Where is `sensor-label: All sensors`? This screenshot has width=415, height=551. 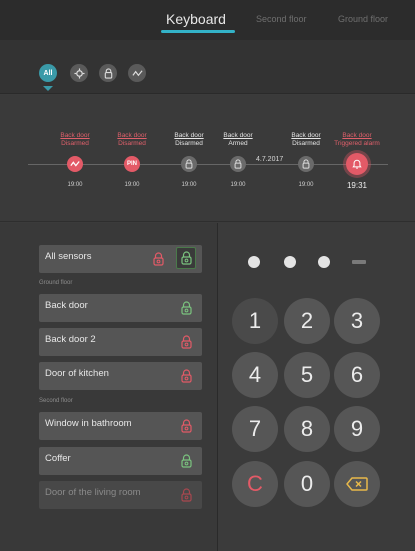 sensor-label: All sensors is located at coordinates (68, 256).